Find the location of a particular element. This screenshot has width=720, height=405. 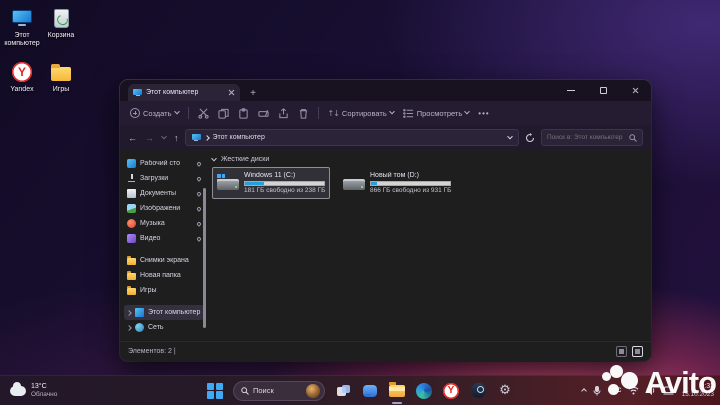

avito-logo-icon is located at coordinates (620, 383).